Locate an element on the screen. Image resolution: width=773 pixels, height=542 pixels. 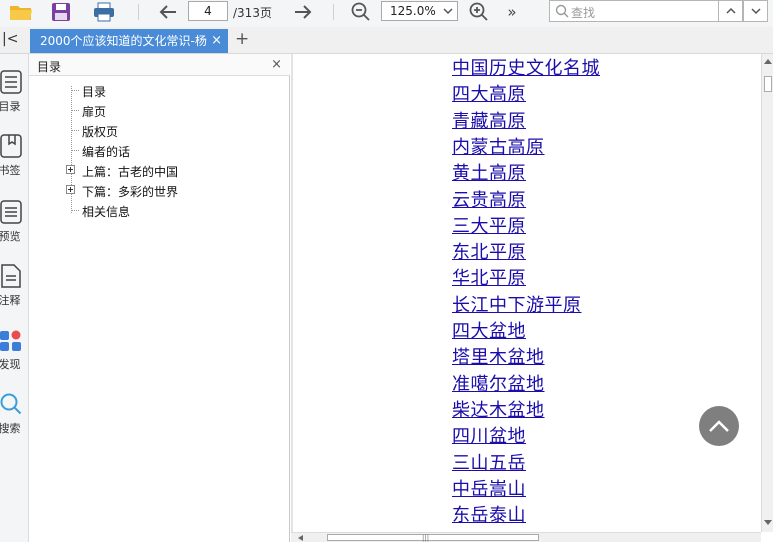
close-tab-icon: × is located at coordinates (216, 41).